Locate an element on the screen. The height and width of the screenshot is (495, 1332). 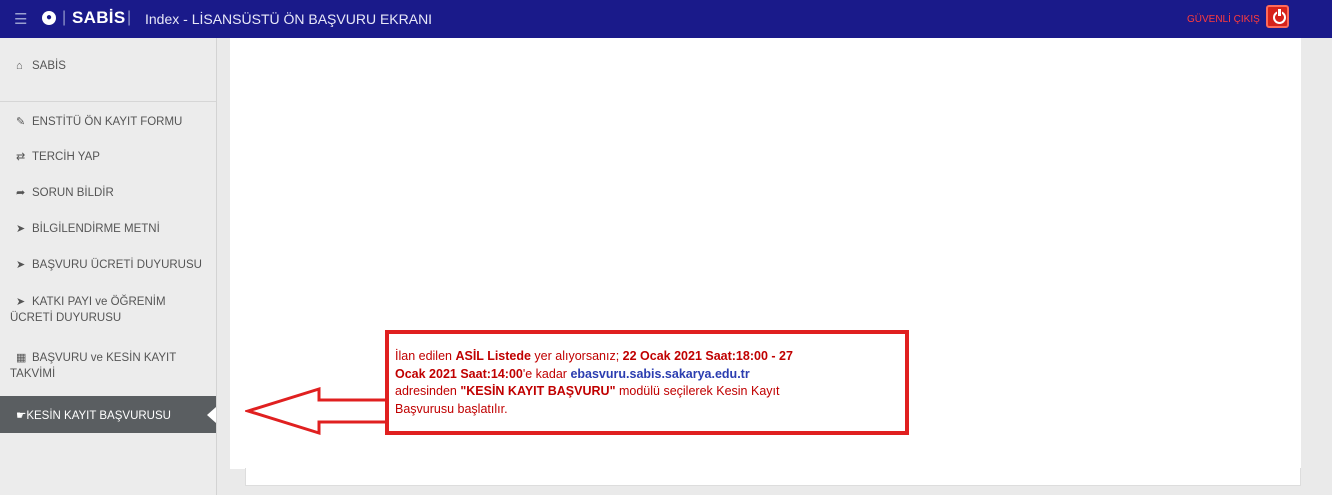
calendar-icon: ▦ is located at coordinates (21, 358).